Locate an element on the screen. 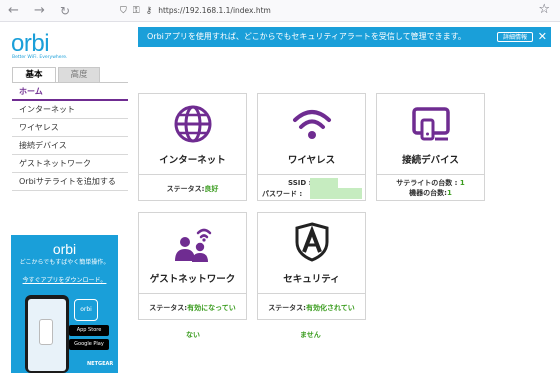 The height and width of the screenshot is (383, 560). guest-status: ステータス:有効になってい is located at coordinates (192, 308).